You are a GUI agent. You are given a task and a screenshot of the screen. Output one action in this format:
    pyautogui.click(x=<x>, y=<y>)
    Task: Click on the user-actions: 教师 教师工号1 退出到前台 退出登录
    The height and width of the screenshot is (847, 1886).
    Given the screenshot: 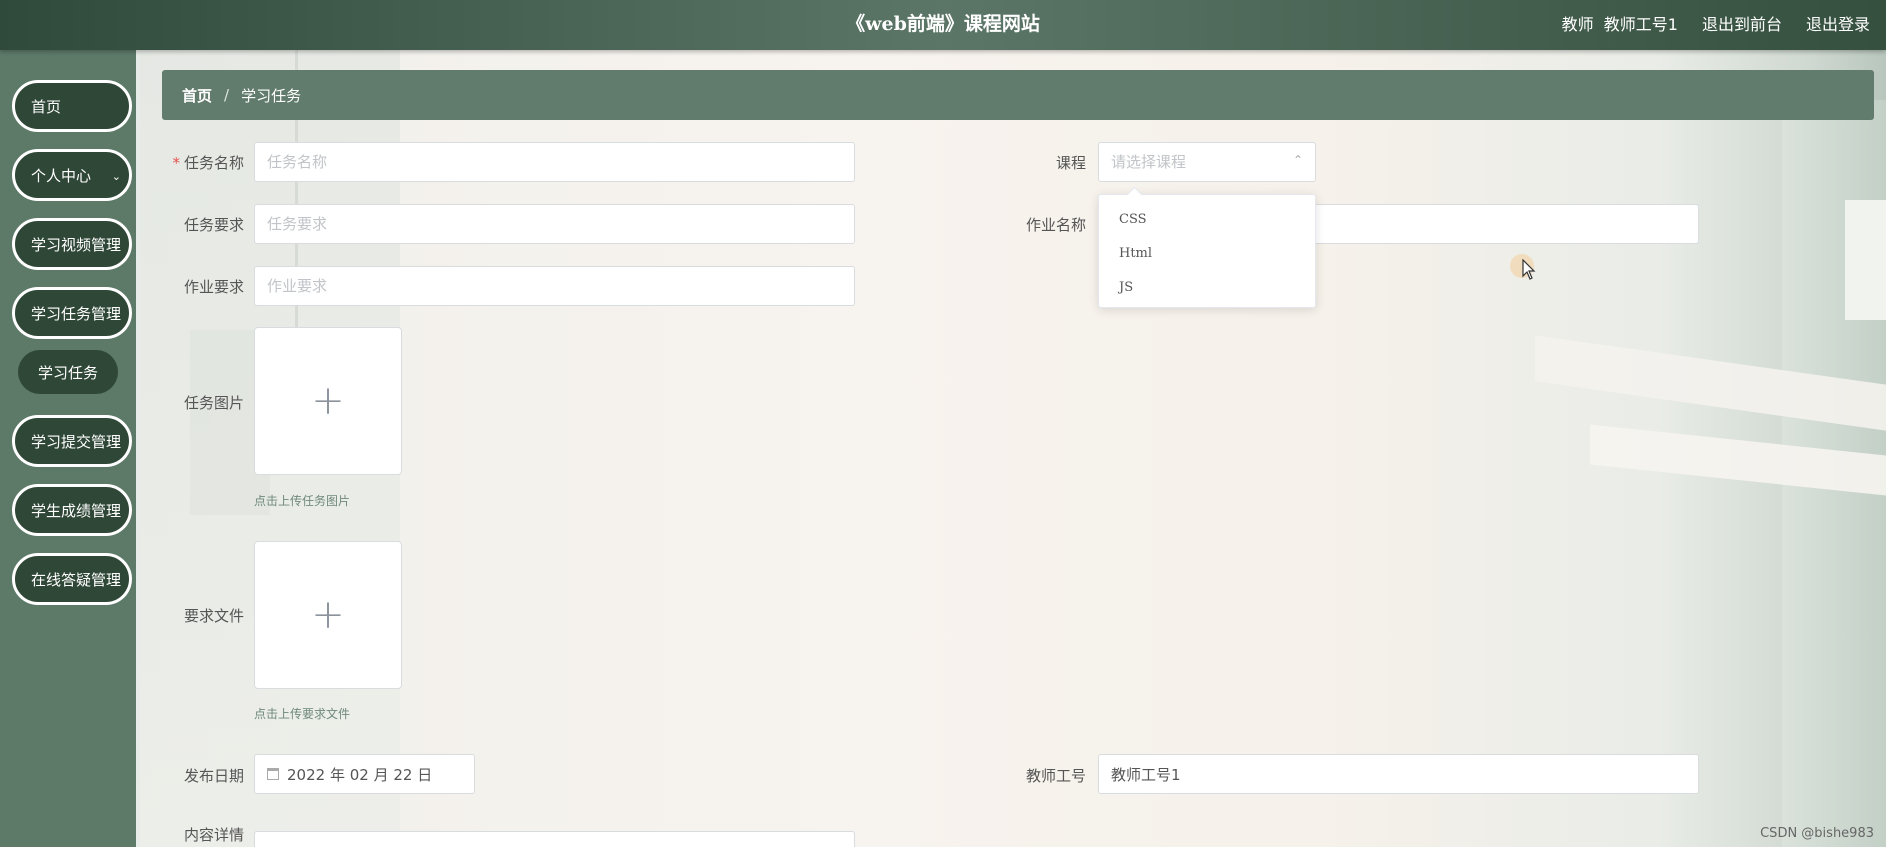 What is the action you would take?
    pyautogui.click(x=1716, y=23)
    